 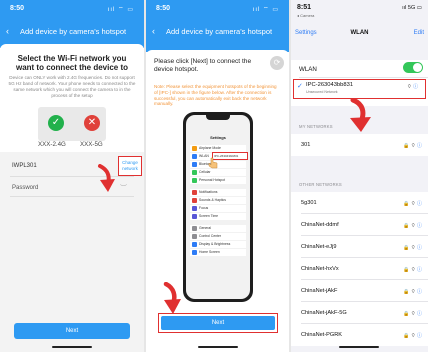 What do you see at coordinates (218, 180) in the screenshot?
I see `phone-row: Personal Hotspot` at bounding box center [218, 180].